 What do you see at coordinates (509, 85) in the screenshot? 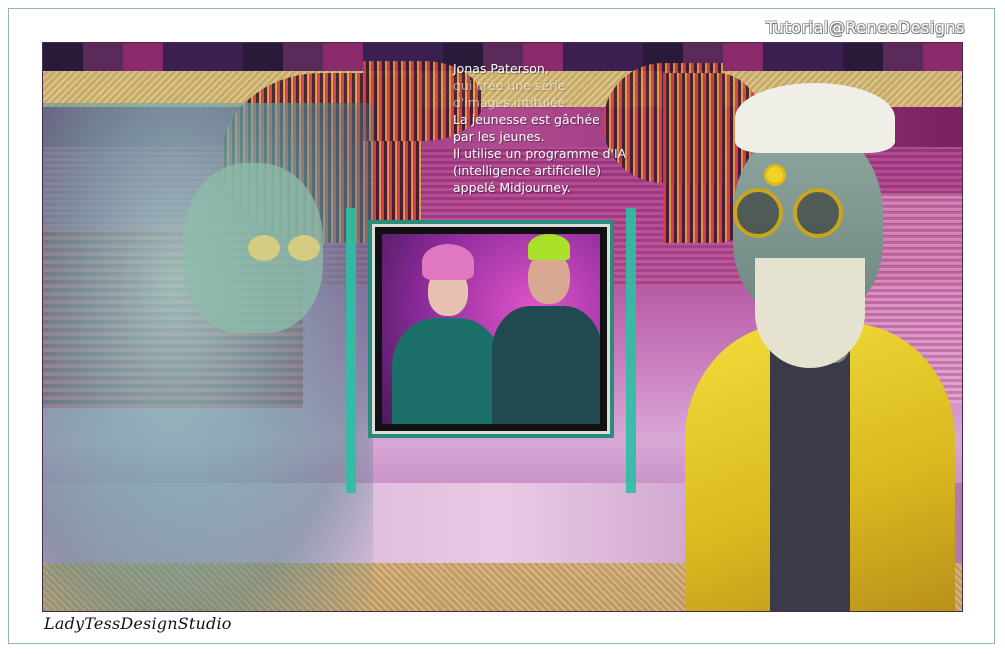
I see `poem-line: qui crée une série` at bounding box center [509, 85].